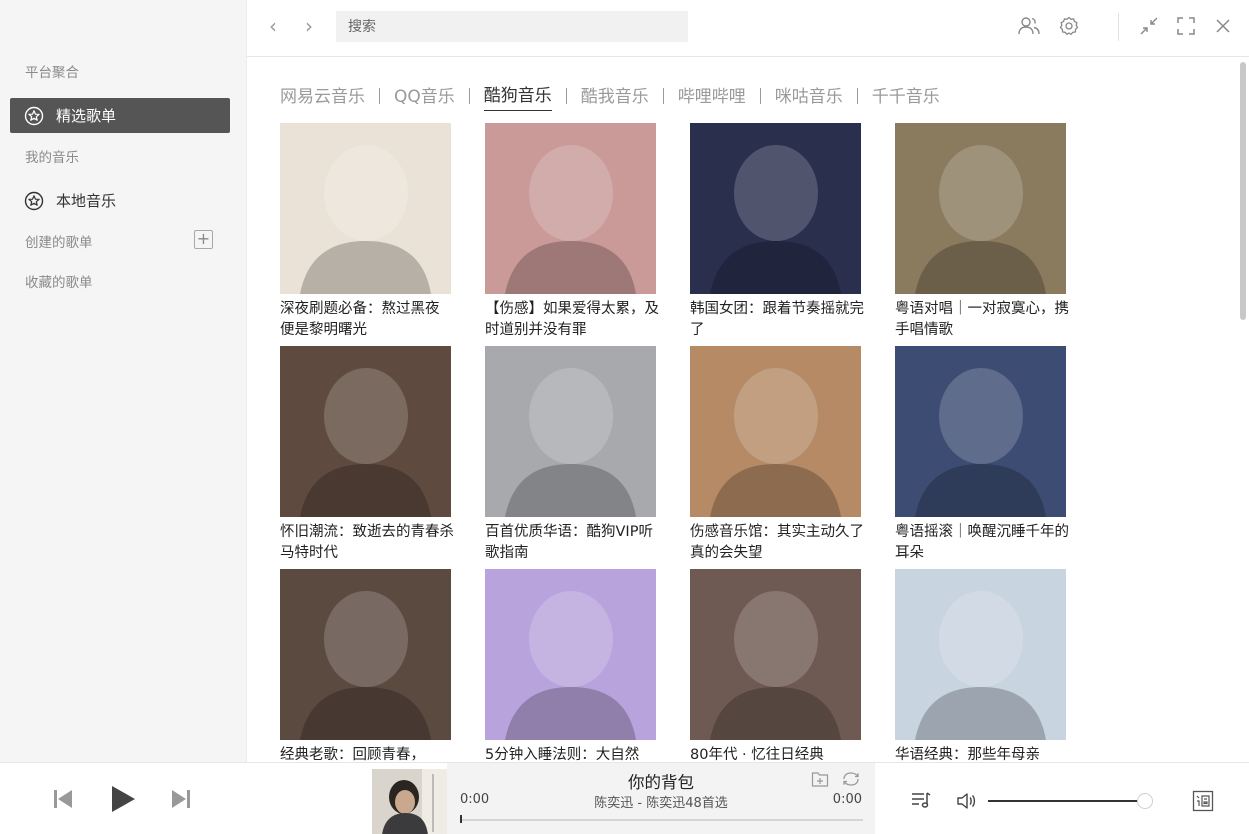 This screenshot has height=834, width=1249. Describe the element at coordinates (1223, 26) in the screenshot. I see `close-icon` at that location.